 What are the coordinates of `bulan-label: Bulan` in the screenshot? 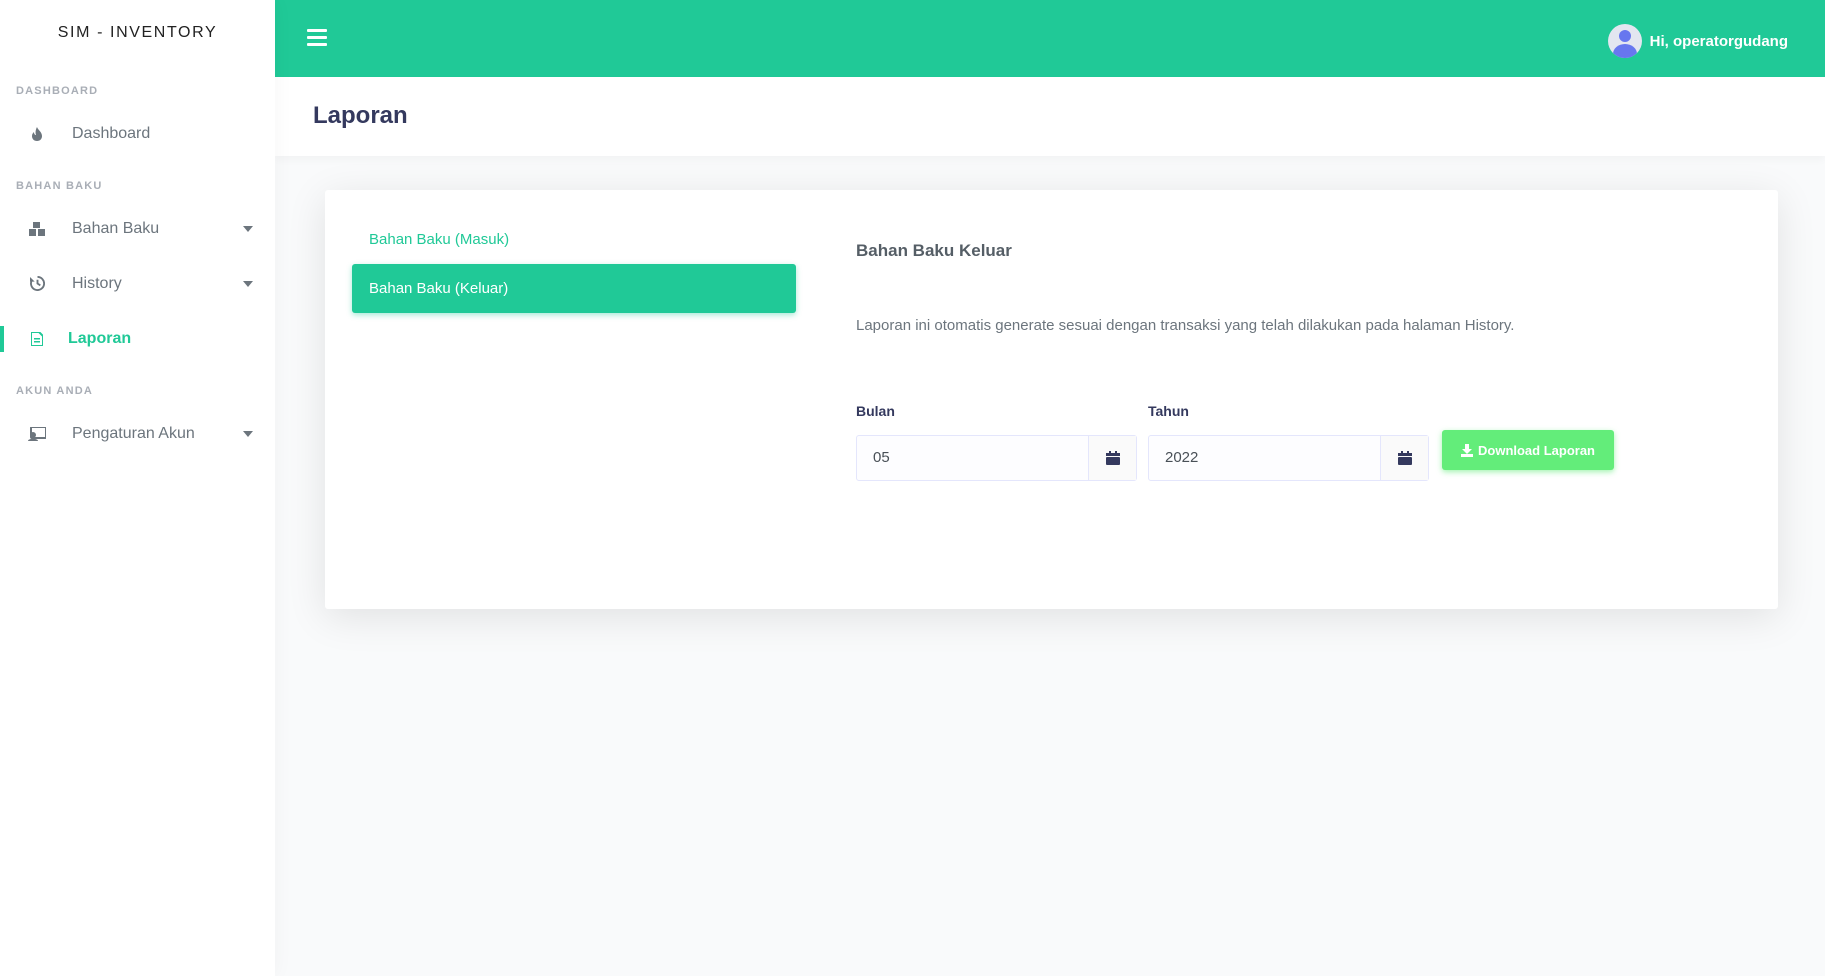 It's located at (875, 411).